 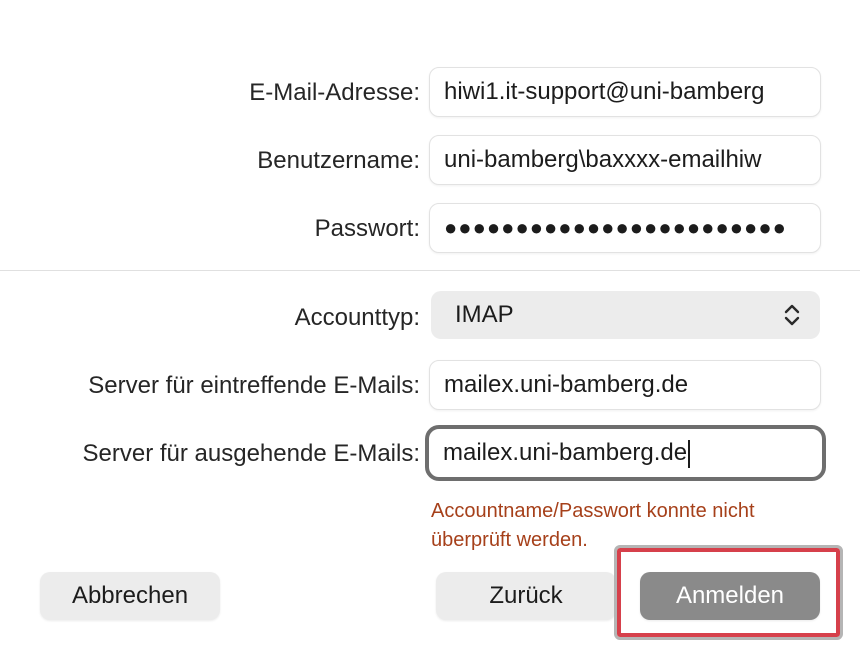 I want to click on incoming-server-field: mailex.uni-bamberg.de, so click(x=625, y=385).